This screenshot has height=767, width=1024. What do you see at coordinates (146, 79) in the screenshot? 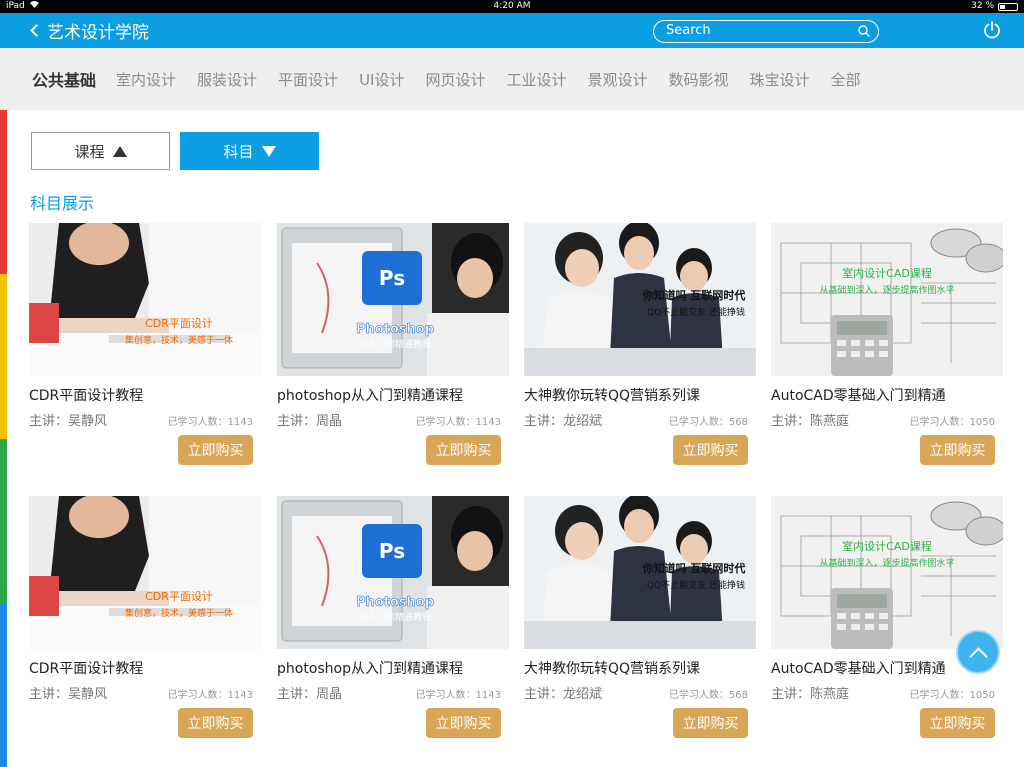
I see `category-interior: 室内设计` at bounding box center [146, 79].